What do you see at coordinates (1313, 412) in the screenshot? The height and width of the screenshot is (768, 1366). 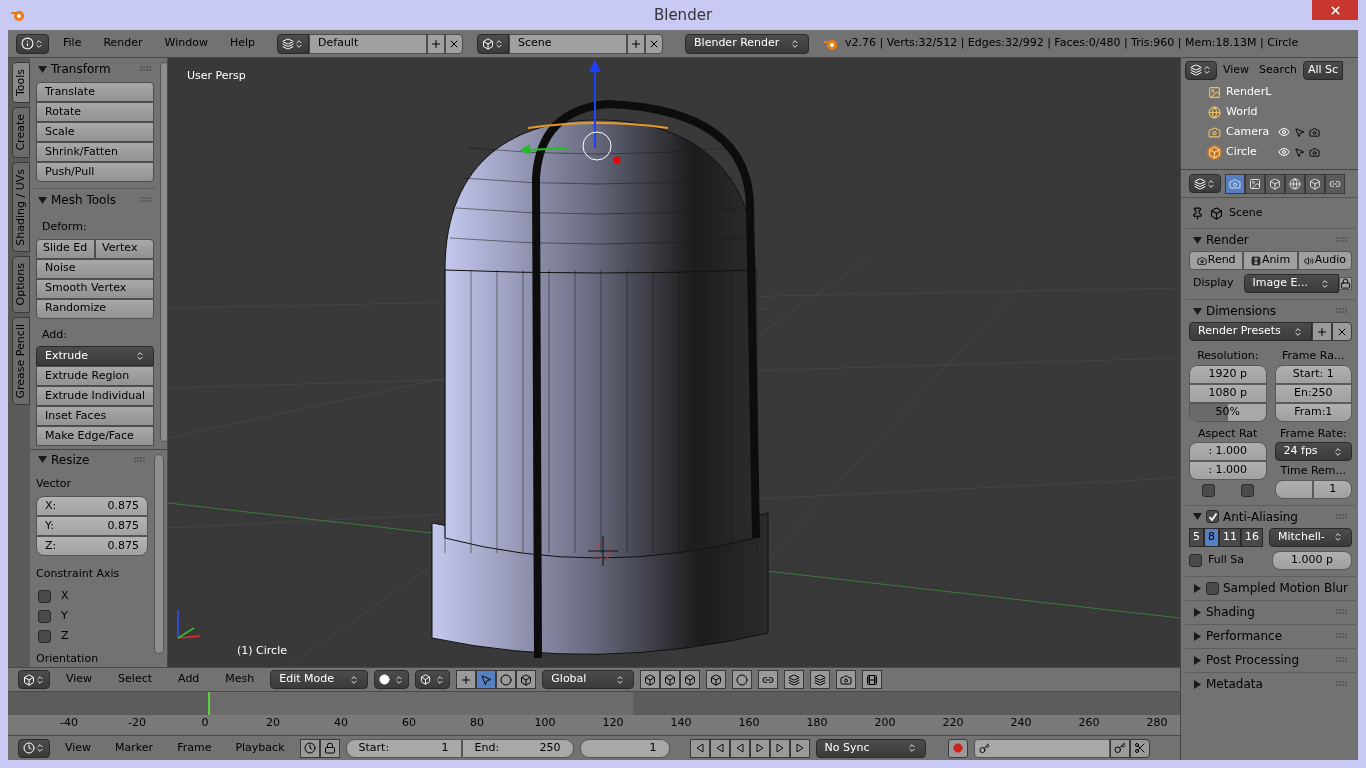 I see `number-field: Fram:1` at bounding box center [1313, 412].